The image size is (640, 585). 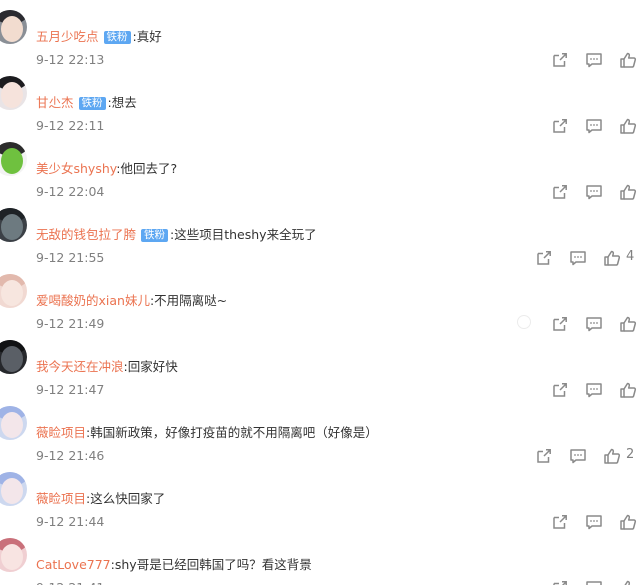 What do you see at coordinates (70, 125) in the screenshot?
I see `comment-time: 9-12 22:11` at bounding box center [70, 125].